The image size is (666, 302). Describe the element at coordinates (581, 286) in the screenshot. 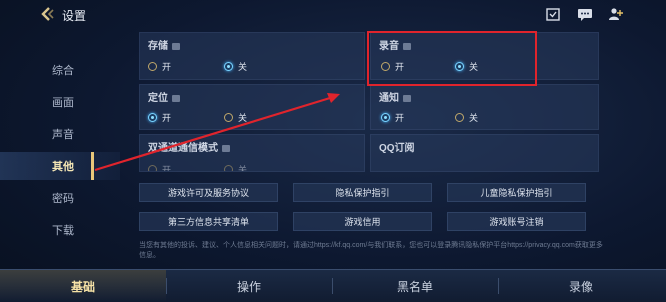

I see `tab-replay: 录像` at that location.